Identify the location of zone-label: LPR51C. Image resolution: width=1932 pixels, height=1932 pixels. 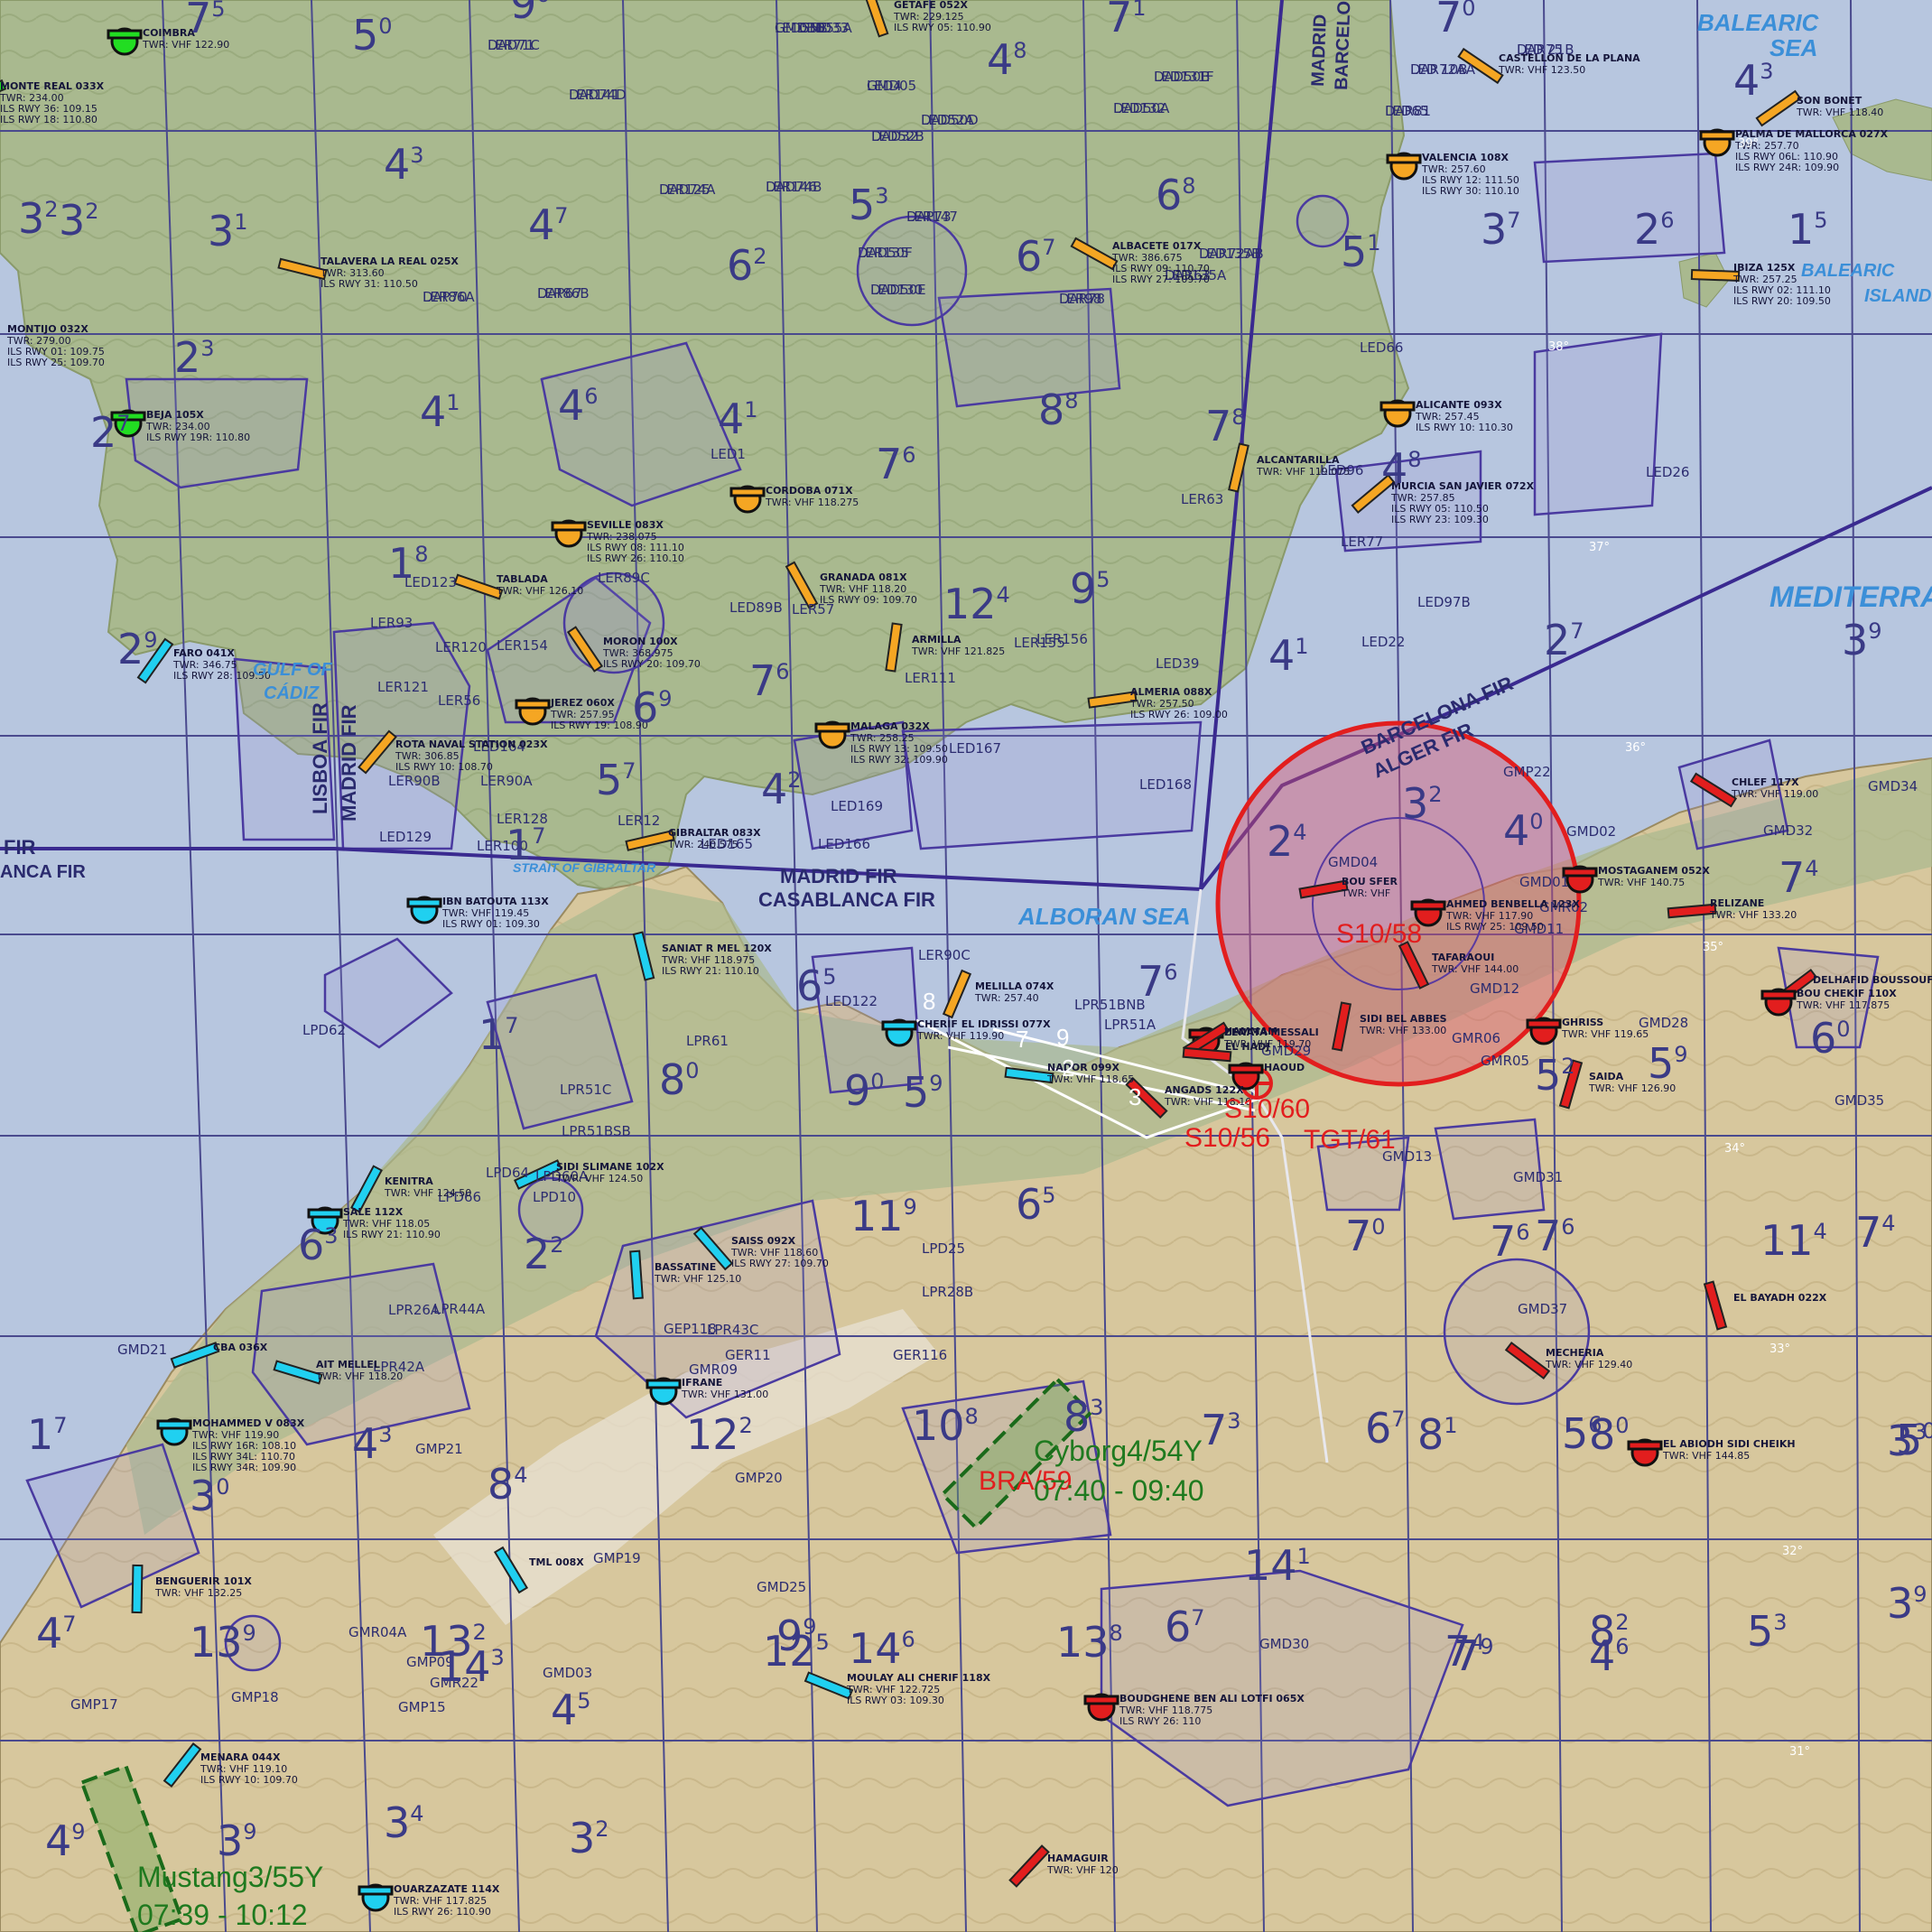
(585, 1090).